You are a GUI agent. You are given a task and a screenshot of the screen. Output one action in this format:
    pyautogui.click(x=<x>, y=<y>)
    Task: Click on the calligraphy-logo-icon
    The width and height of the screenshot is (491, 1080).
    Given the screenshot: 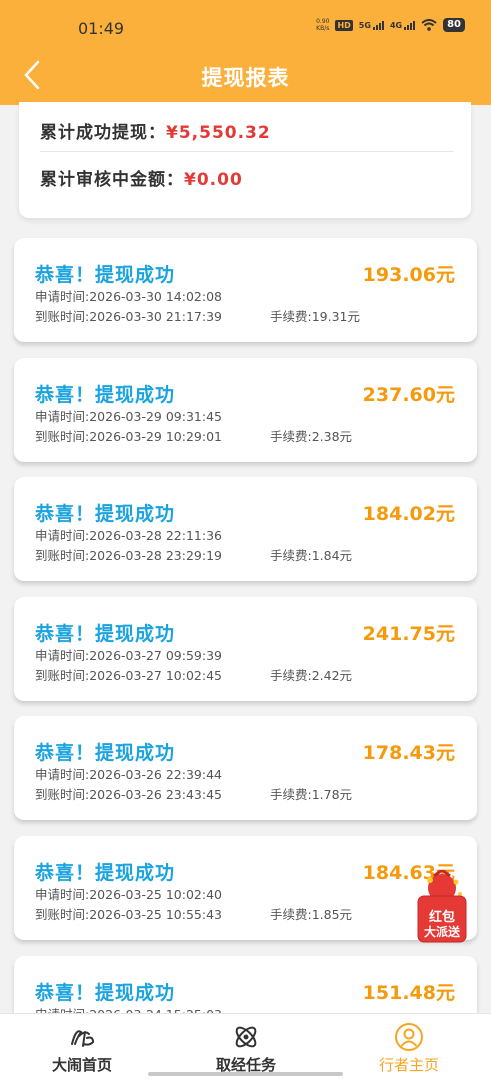 What is the action you would take?
    pyautogui.click(x=83, y=1038)
    